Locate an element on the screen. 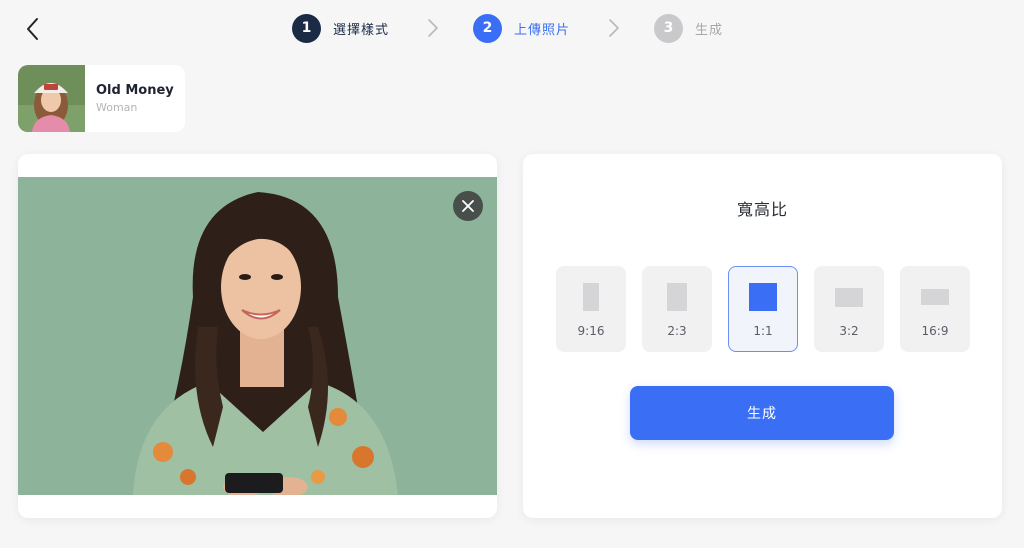 The height and width of the screenshot is (548, 1024). stepper: 1 選擇樣式 2 上傳照片 3 生成 is located at coordinates (507, 28).